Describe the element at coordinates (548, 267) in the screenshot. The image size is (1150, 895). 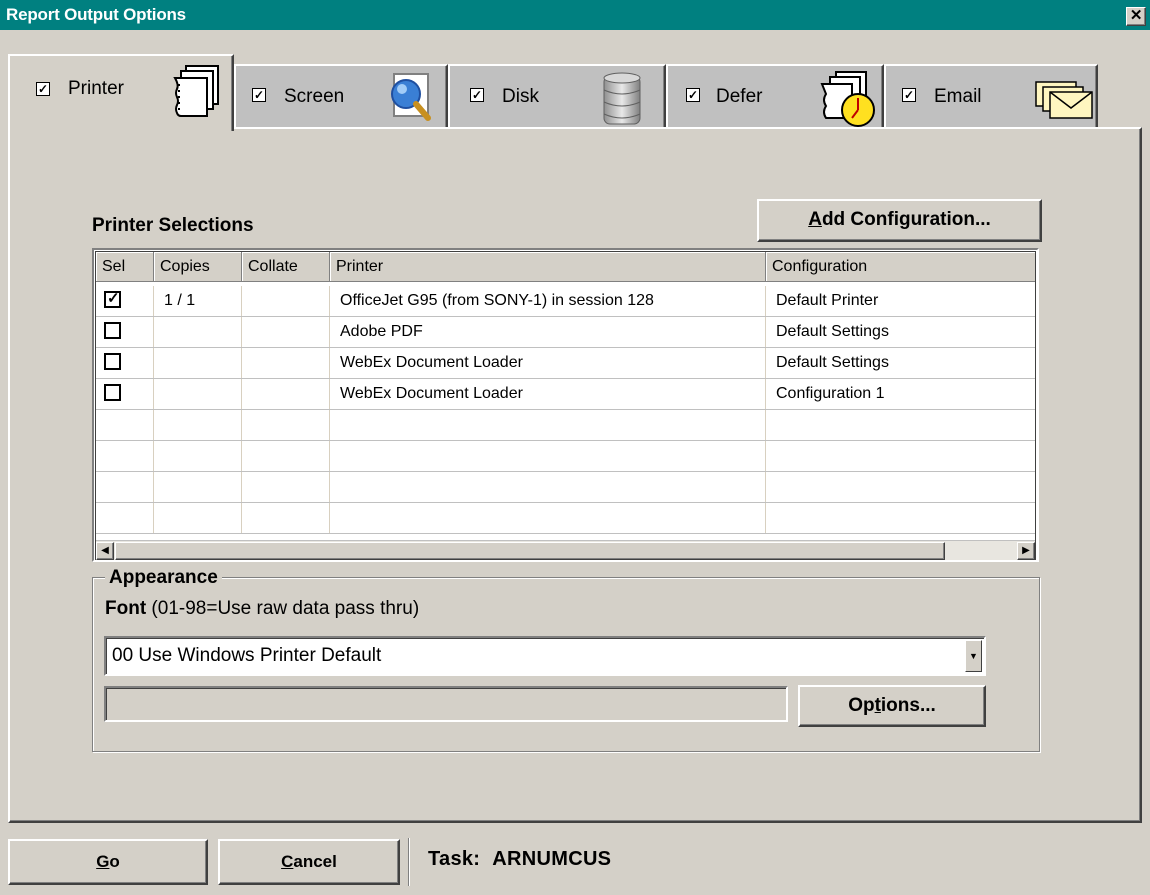
I see `column-header-printer: Printer` at that location.